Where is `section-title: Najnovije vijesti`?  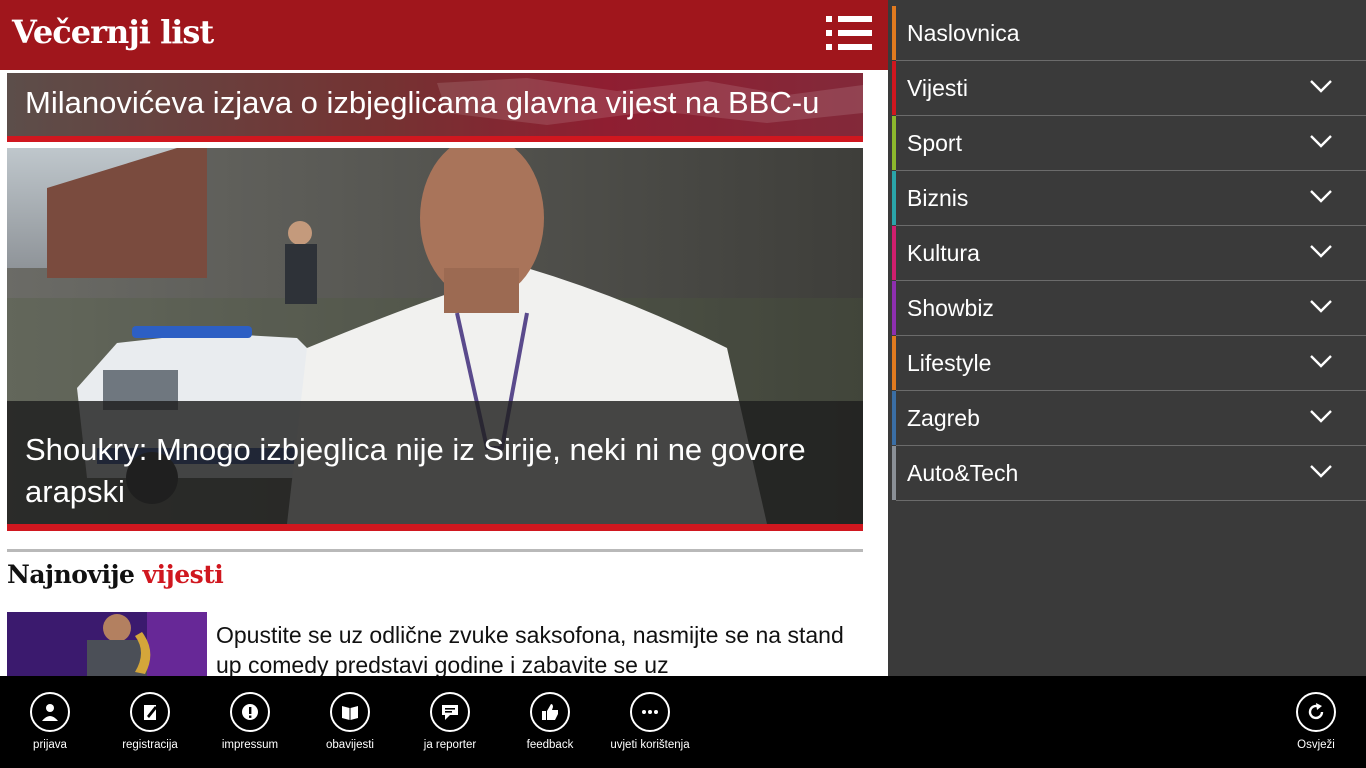 section-title: Najnovije vijesti is located at coordinates (115, 574).